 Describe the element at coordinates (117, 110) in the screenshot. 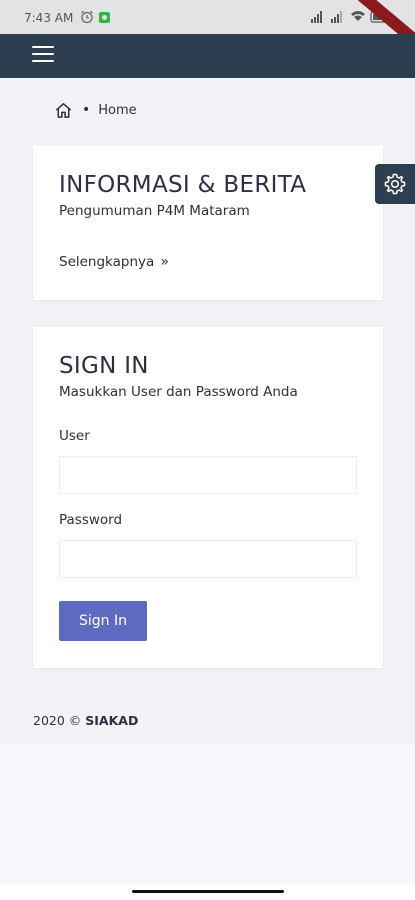

I see `breadcrumb-home: Home` at that location.